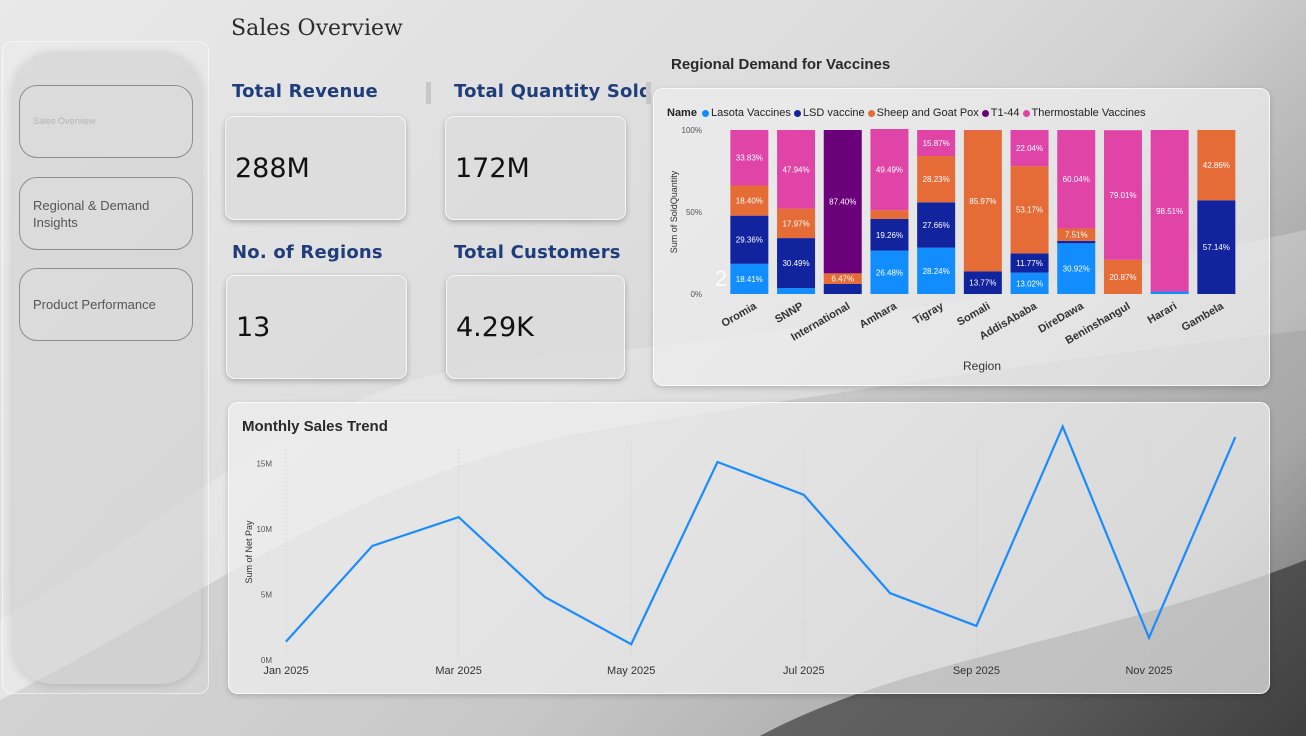 The height and width of the screenshot is (736, 1306). What do you see at coordinates (889, 272) in the screenshot?
I see `bar-data-label: 26.48%` at bounding box center [889, 272].